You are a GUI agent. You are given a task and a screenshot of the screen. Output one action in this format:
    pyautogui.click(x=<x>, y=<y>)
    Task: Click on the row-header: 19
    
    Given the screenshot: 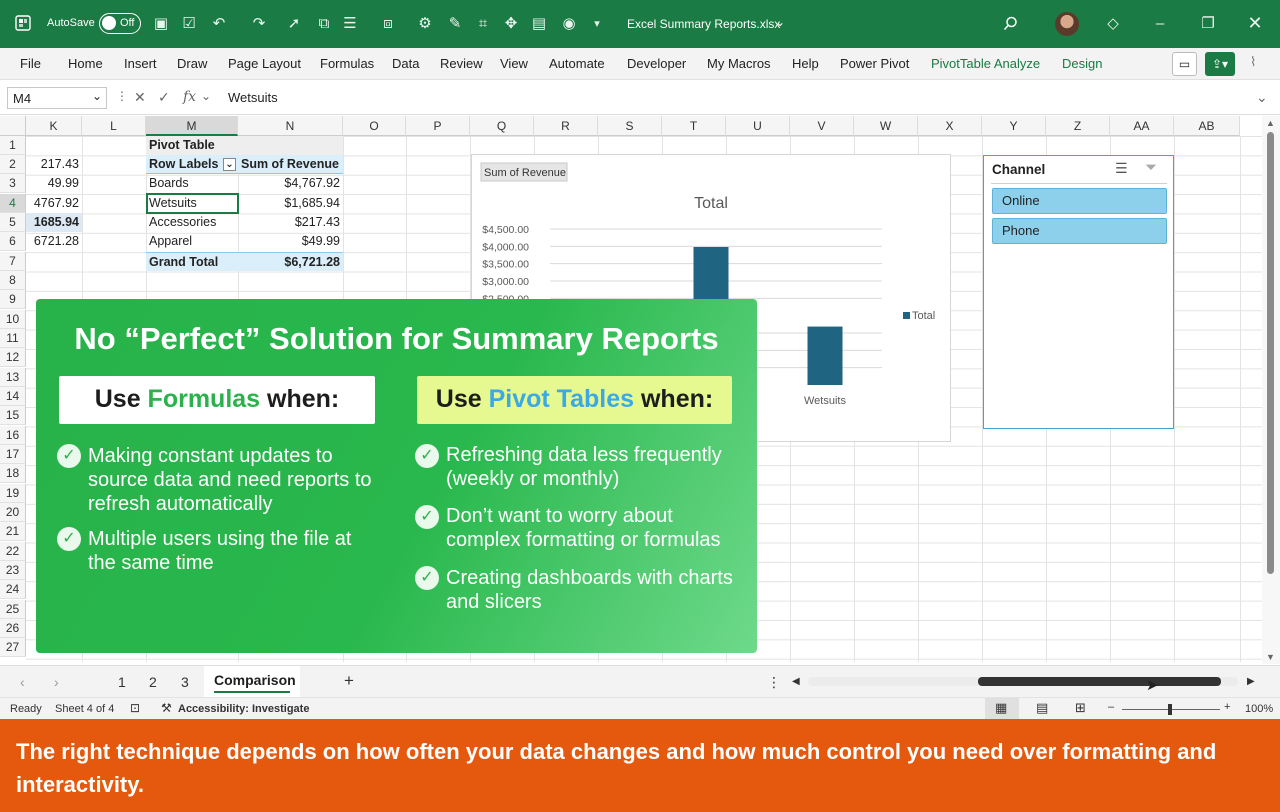 What is the action you would take?
    pyautogui.click(x=13, y=493)
    